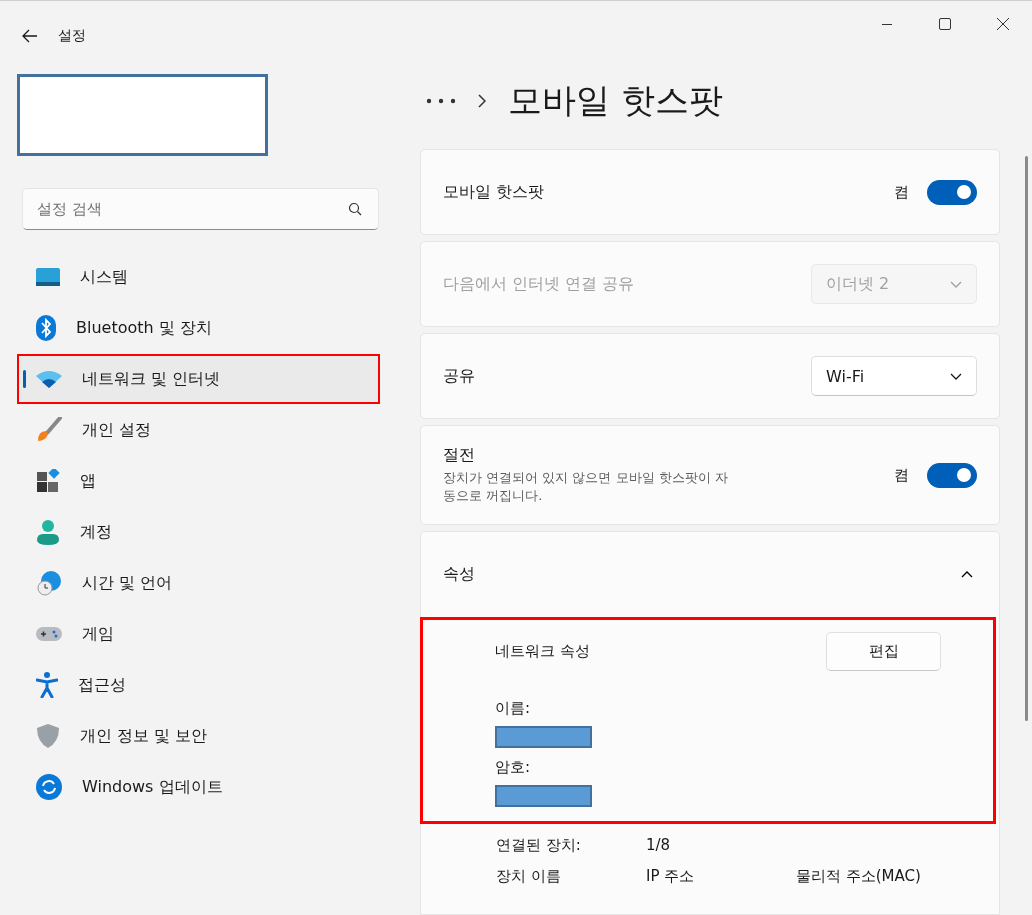 This screenshot has height=915, width=1032. What do you see at coordinates (46, 328) in the screenshot?
I see `bluetooth-icon` at bounding box center [46, 328].